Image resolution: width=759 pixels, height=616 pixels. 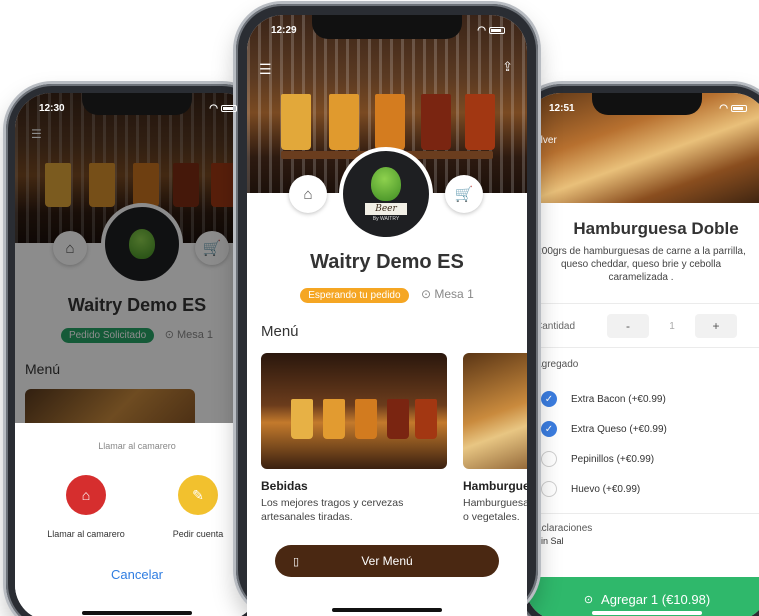 What do you see at coordinates (618, 399) in the screenshot?
I see `extra-label: Extra Bacon (+€0.99)` at bounding box center [618, 399].